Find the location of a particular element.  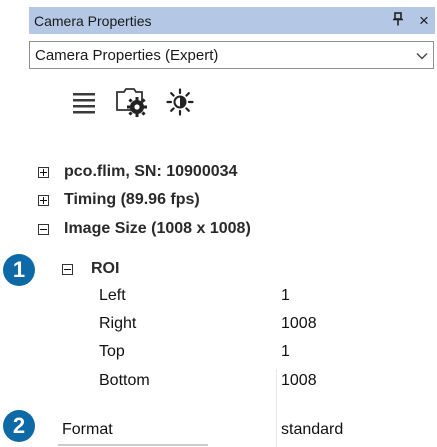

chevron-down-icon is located at coordinates (422, 55).